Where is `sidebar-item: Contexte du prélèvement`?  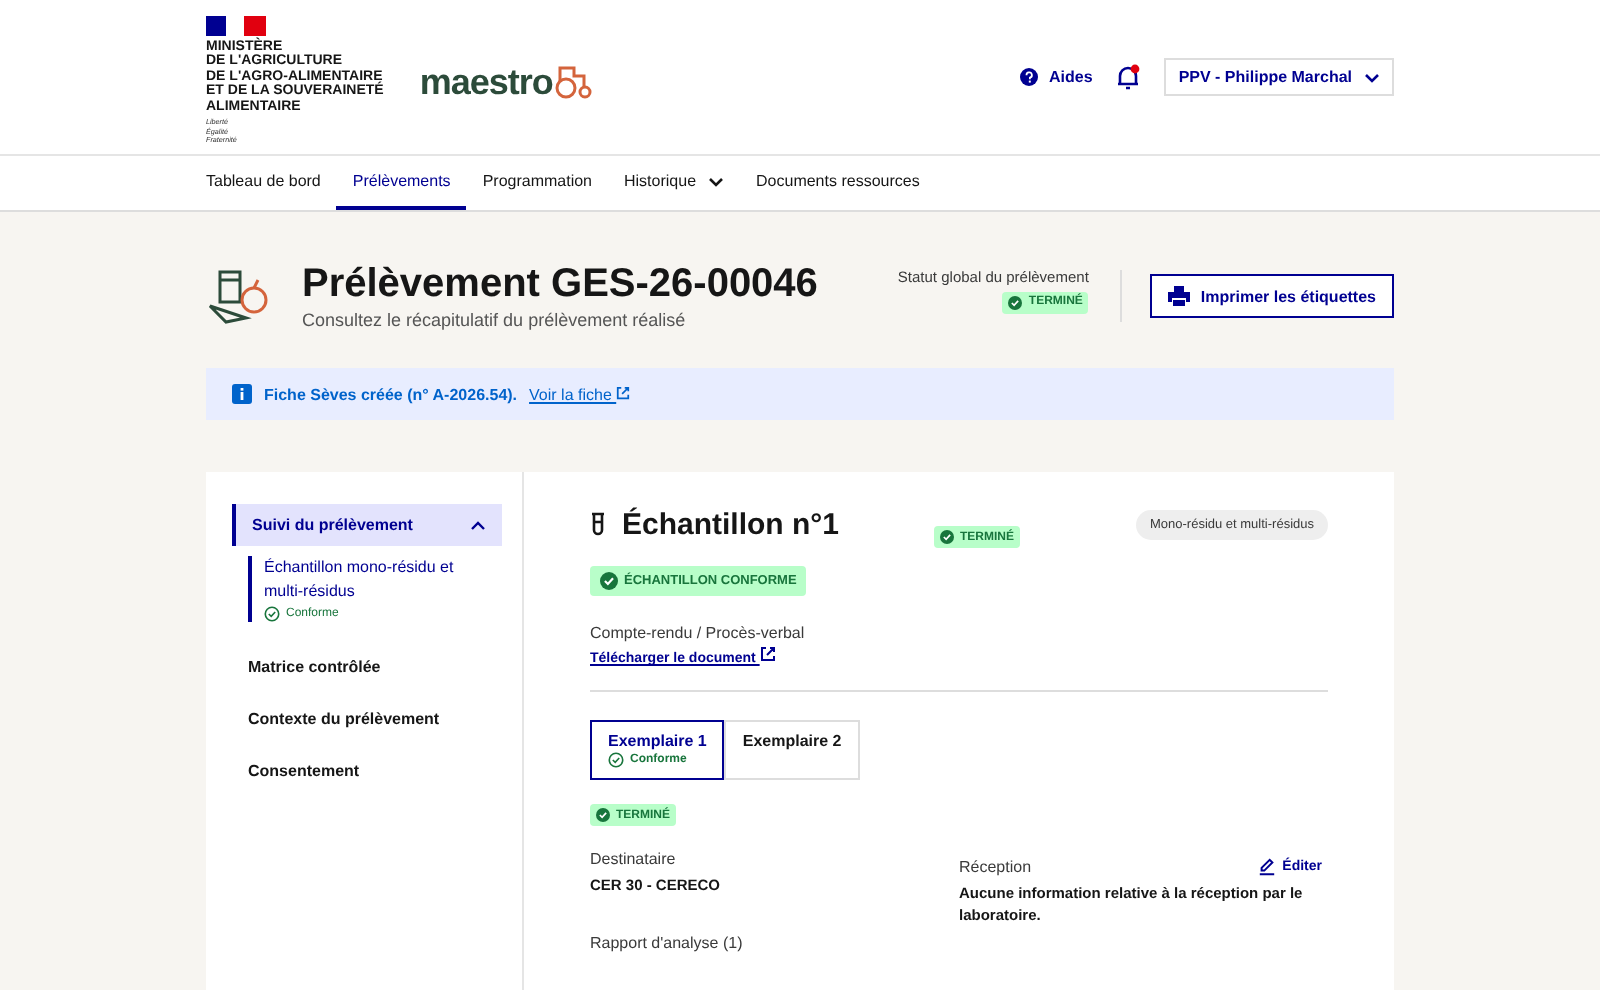 sidebar-item: Contexte du prélèvement is located at coordinates (367, 719).